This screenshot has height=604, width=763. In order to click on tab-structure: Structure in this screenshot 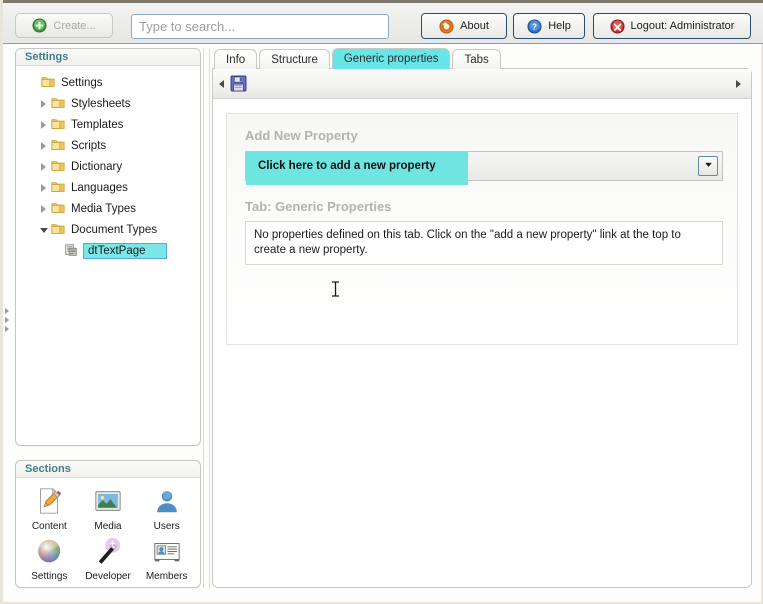, I will do `click(294, 59)`.